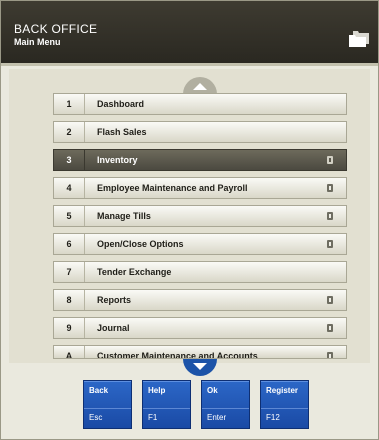 The image size is (379, 440). Describe the element at coordinates (69, 352) in the screenshot. I see `menu-item-number: A` at that location.